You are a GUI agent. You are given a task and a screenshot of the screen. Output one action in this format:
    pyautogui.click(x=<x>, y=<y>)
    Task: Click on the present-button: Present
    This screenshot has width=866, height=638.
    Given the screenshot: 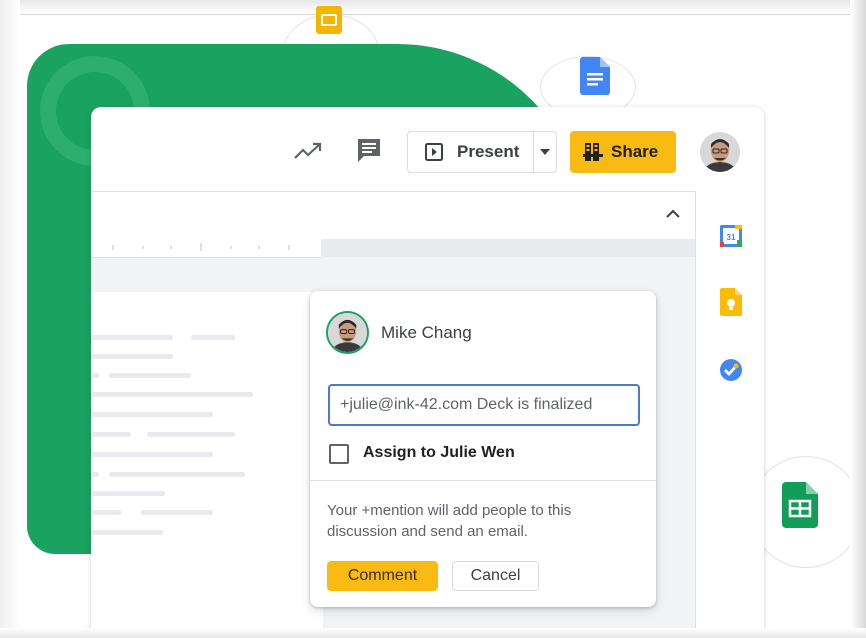 What is the action you would take?
    pyautogui.click(x=471, y=152)
    